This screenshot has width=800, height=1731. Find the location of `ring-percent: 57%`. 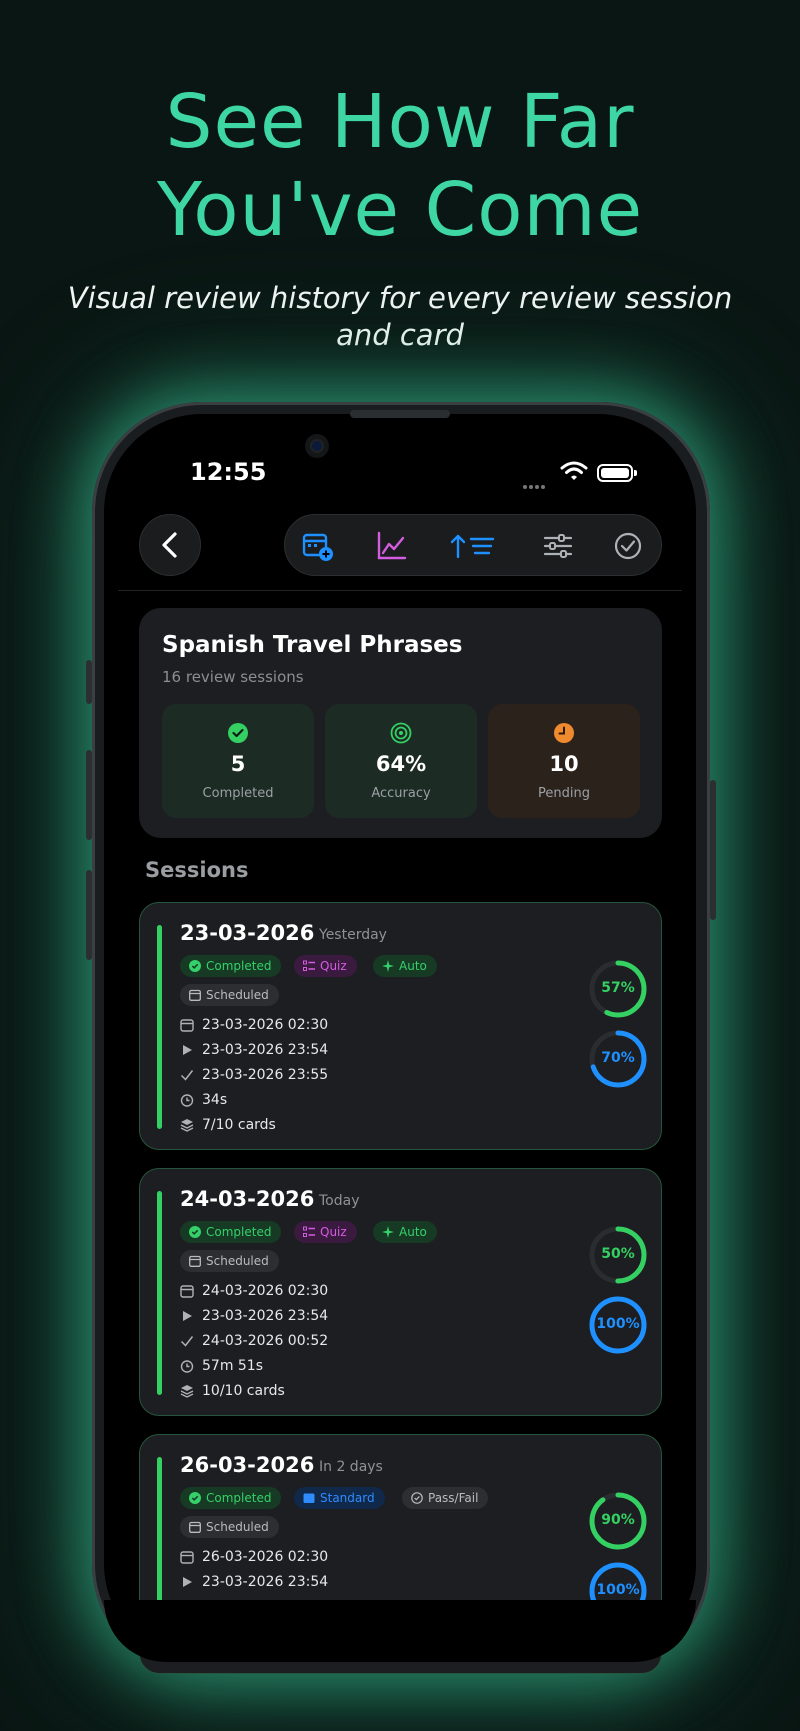

ring-percent: 57% is located at coordinates (618, 988).